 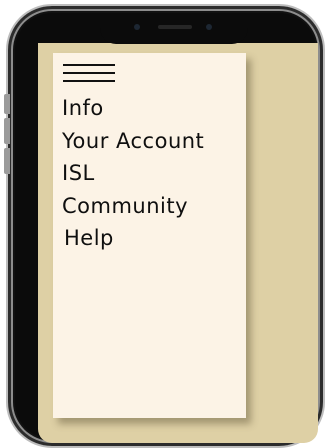 What do you see at coordinates (7, 131) in the screenshot?
I see `volume-up-button` at bounding box center [7, 131].